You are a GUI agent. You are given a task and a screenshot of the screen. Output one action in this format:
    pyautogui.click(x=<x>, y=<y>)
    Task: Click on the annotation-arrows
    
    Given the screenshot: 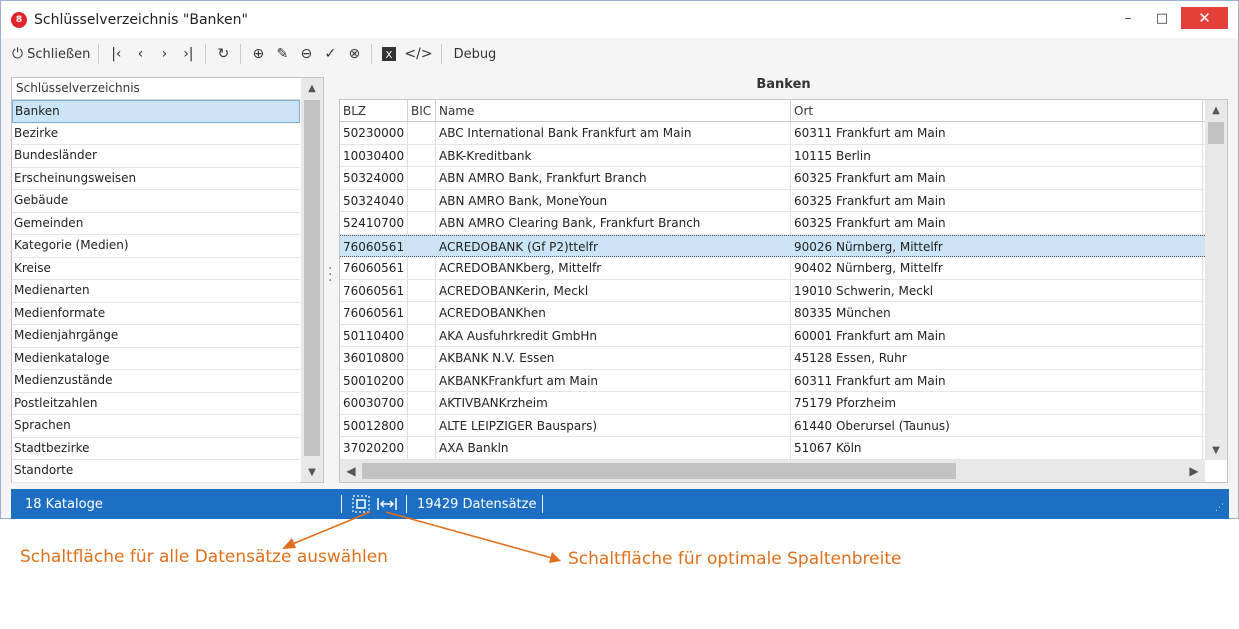 What is the action you would take?
    pyautogui.click(x=421, y=537)
    